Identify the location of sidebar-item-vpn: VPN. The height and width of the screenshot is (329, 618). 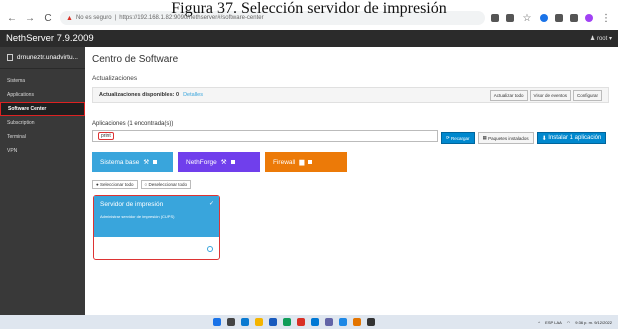
(42, 151).